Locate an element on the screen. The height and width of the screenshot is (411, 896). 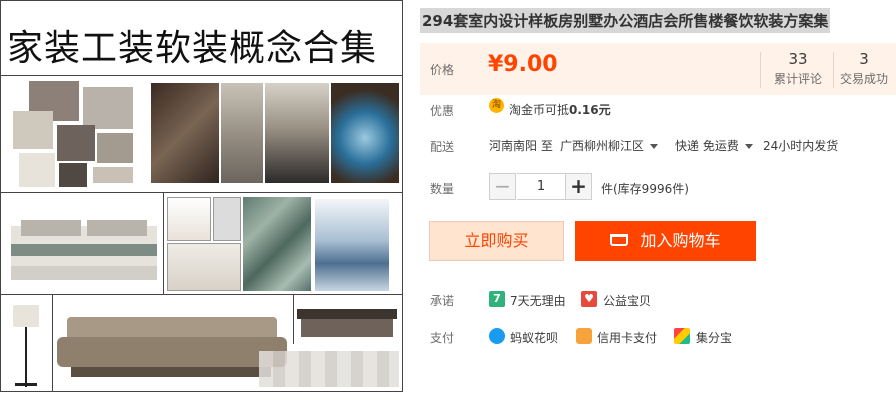
charity-icon: ♥ is located at coordinates (589, 299).